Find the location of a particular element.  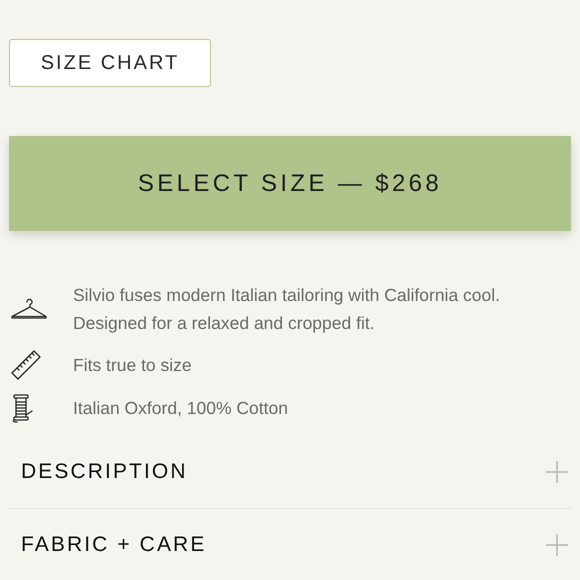

accordion-title: DESCRIPTION is located at coordinates (104, 472).